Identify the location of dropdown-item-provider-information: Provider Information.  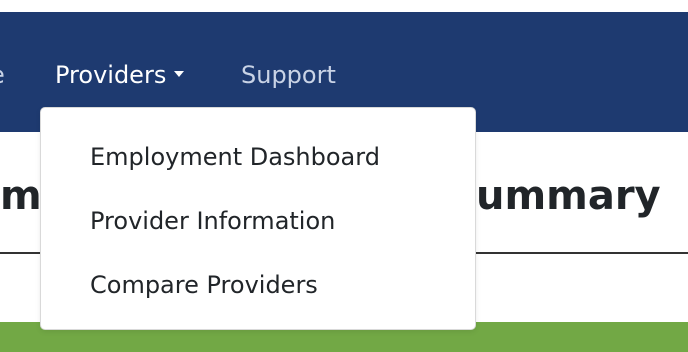
(212, 221).